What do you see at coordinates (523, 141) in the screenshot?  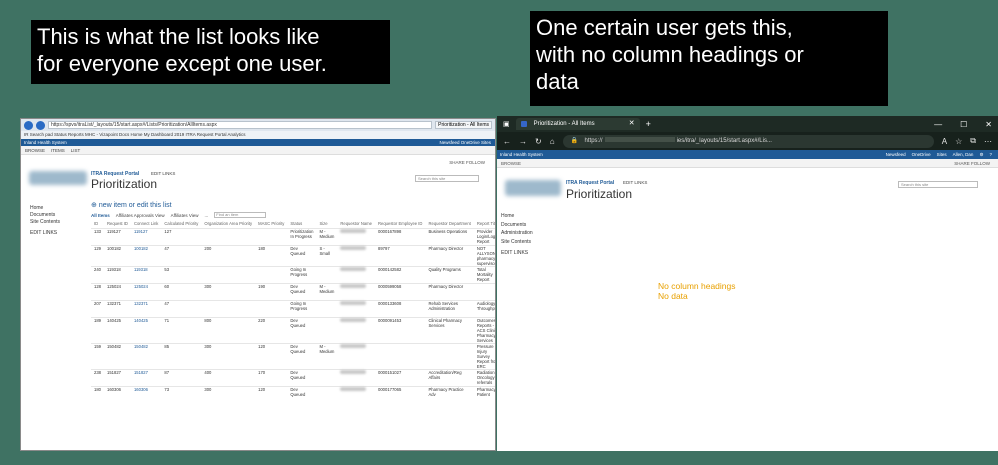 I see `forward-icon: →` at bounding box center [523, 141].